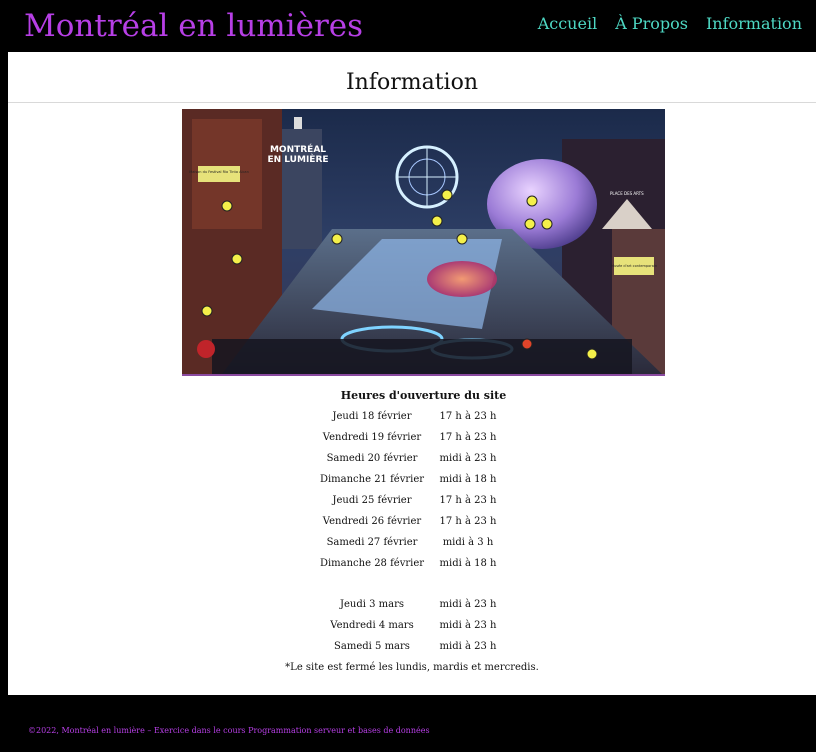  Describe the element at coordinates (423, 395) in the screenshot. I see `hours-title: Heures d'ouverture du site` at that location.